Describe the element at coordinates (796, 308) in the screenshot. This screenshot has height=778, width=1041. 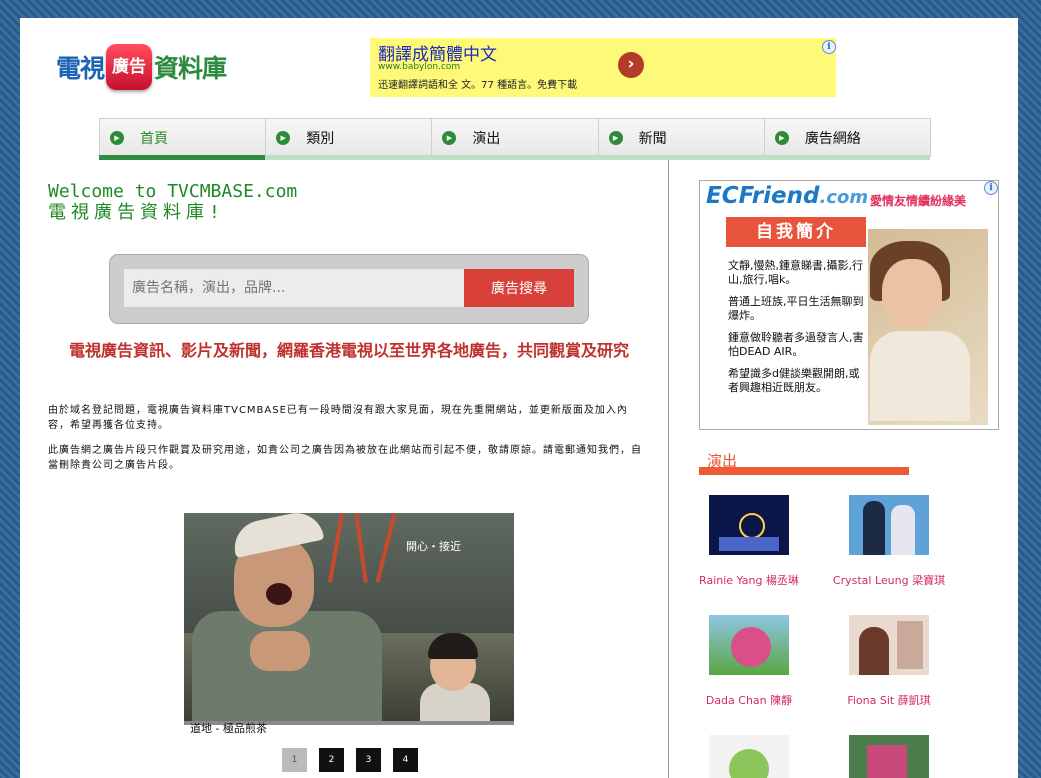
I see `ad-profile-line: 普通上班族,平日生活無聊到爆炸。` at that location.